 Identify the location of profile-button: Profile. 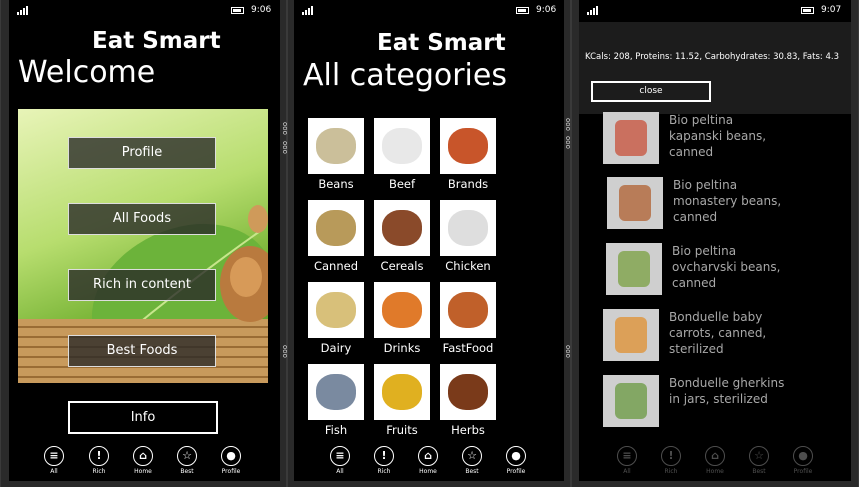
(142, 153).